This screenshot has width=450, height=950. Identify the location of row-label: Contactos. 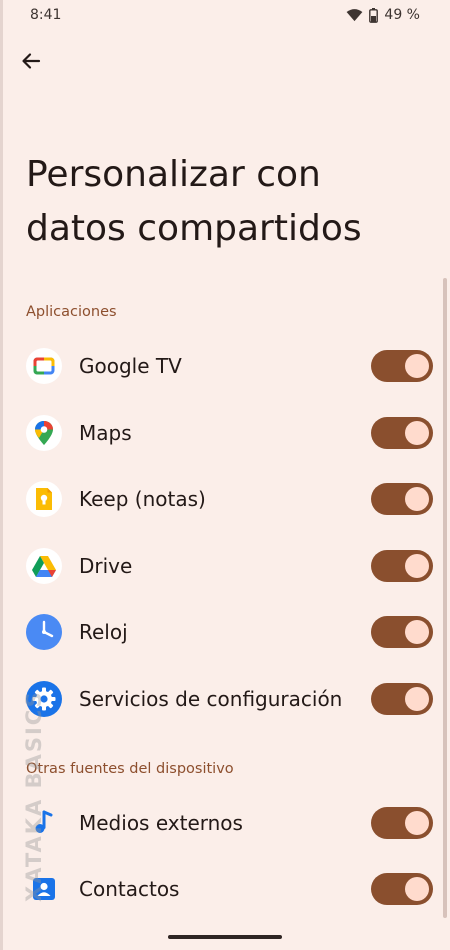
(129, 889).